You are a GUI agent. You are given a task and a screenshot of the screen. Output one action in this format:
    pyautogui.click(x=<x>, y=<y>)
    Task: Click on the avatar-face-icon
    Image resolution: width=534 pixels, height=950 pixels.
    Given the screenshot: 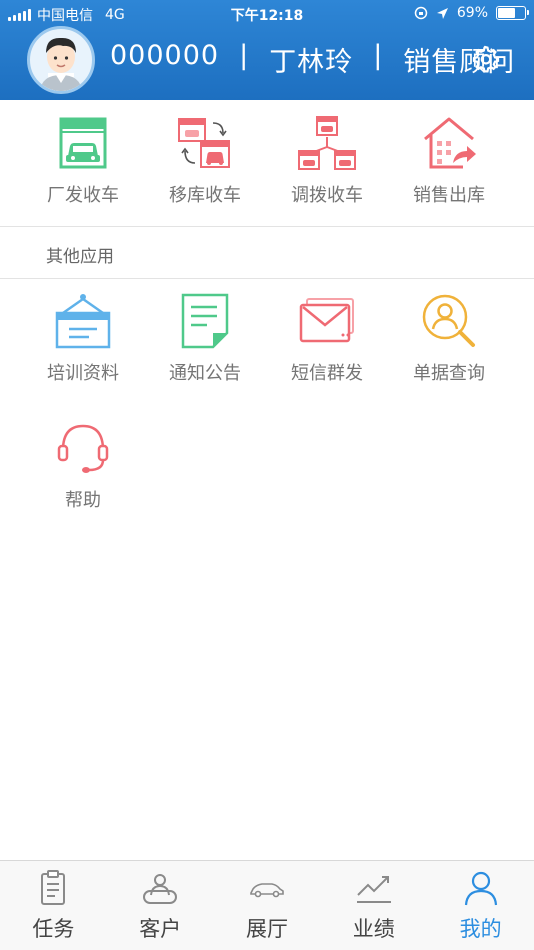 What is the action you would take?
    pyautogui.click(x=61, y=64)
    